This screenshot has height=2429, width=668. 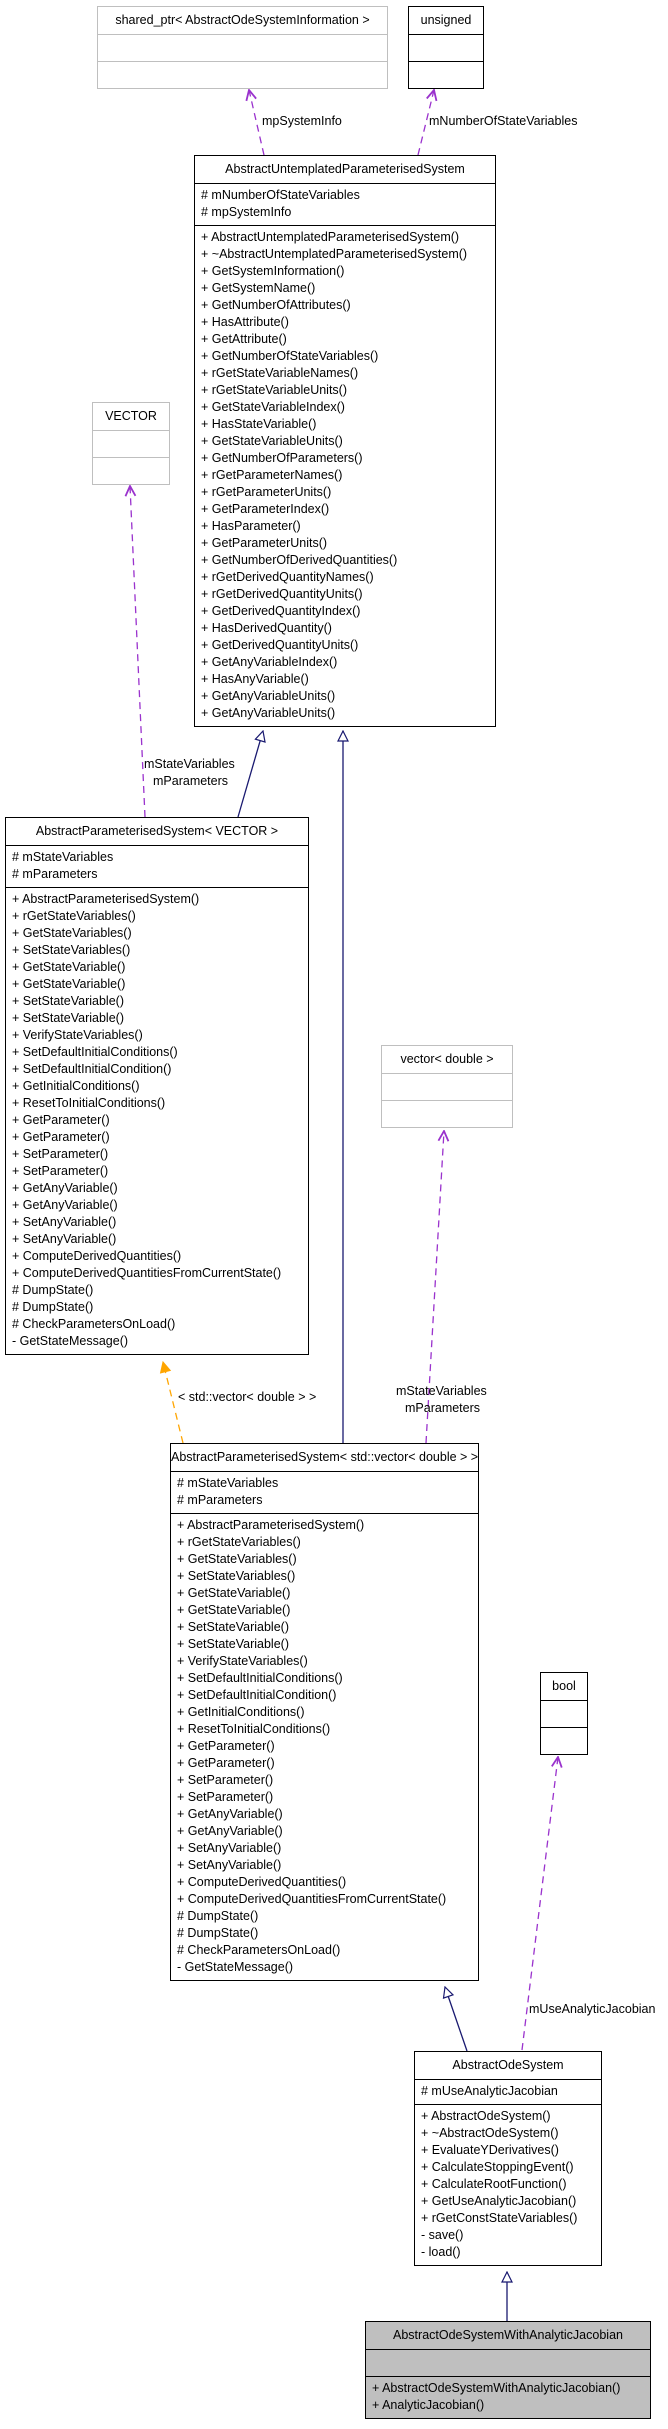 What do you see at coordinates (564, 1713) in the screenshot?
I see `class-bool: bool` at bounding box center [564, 1713].